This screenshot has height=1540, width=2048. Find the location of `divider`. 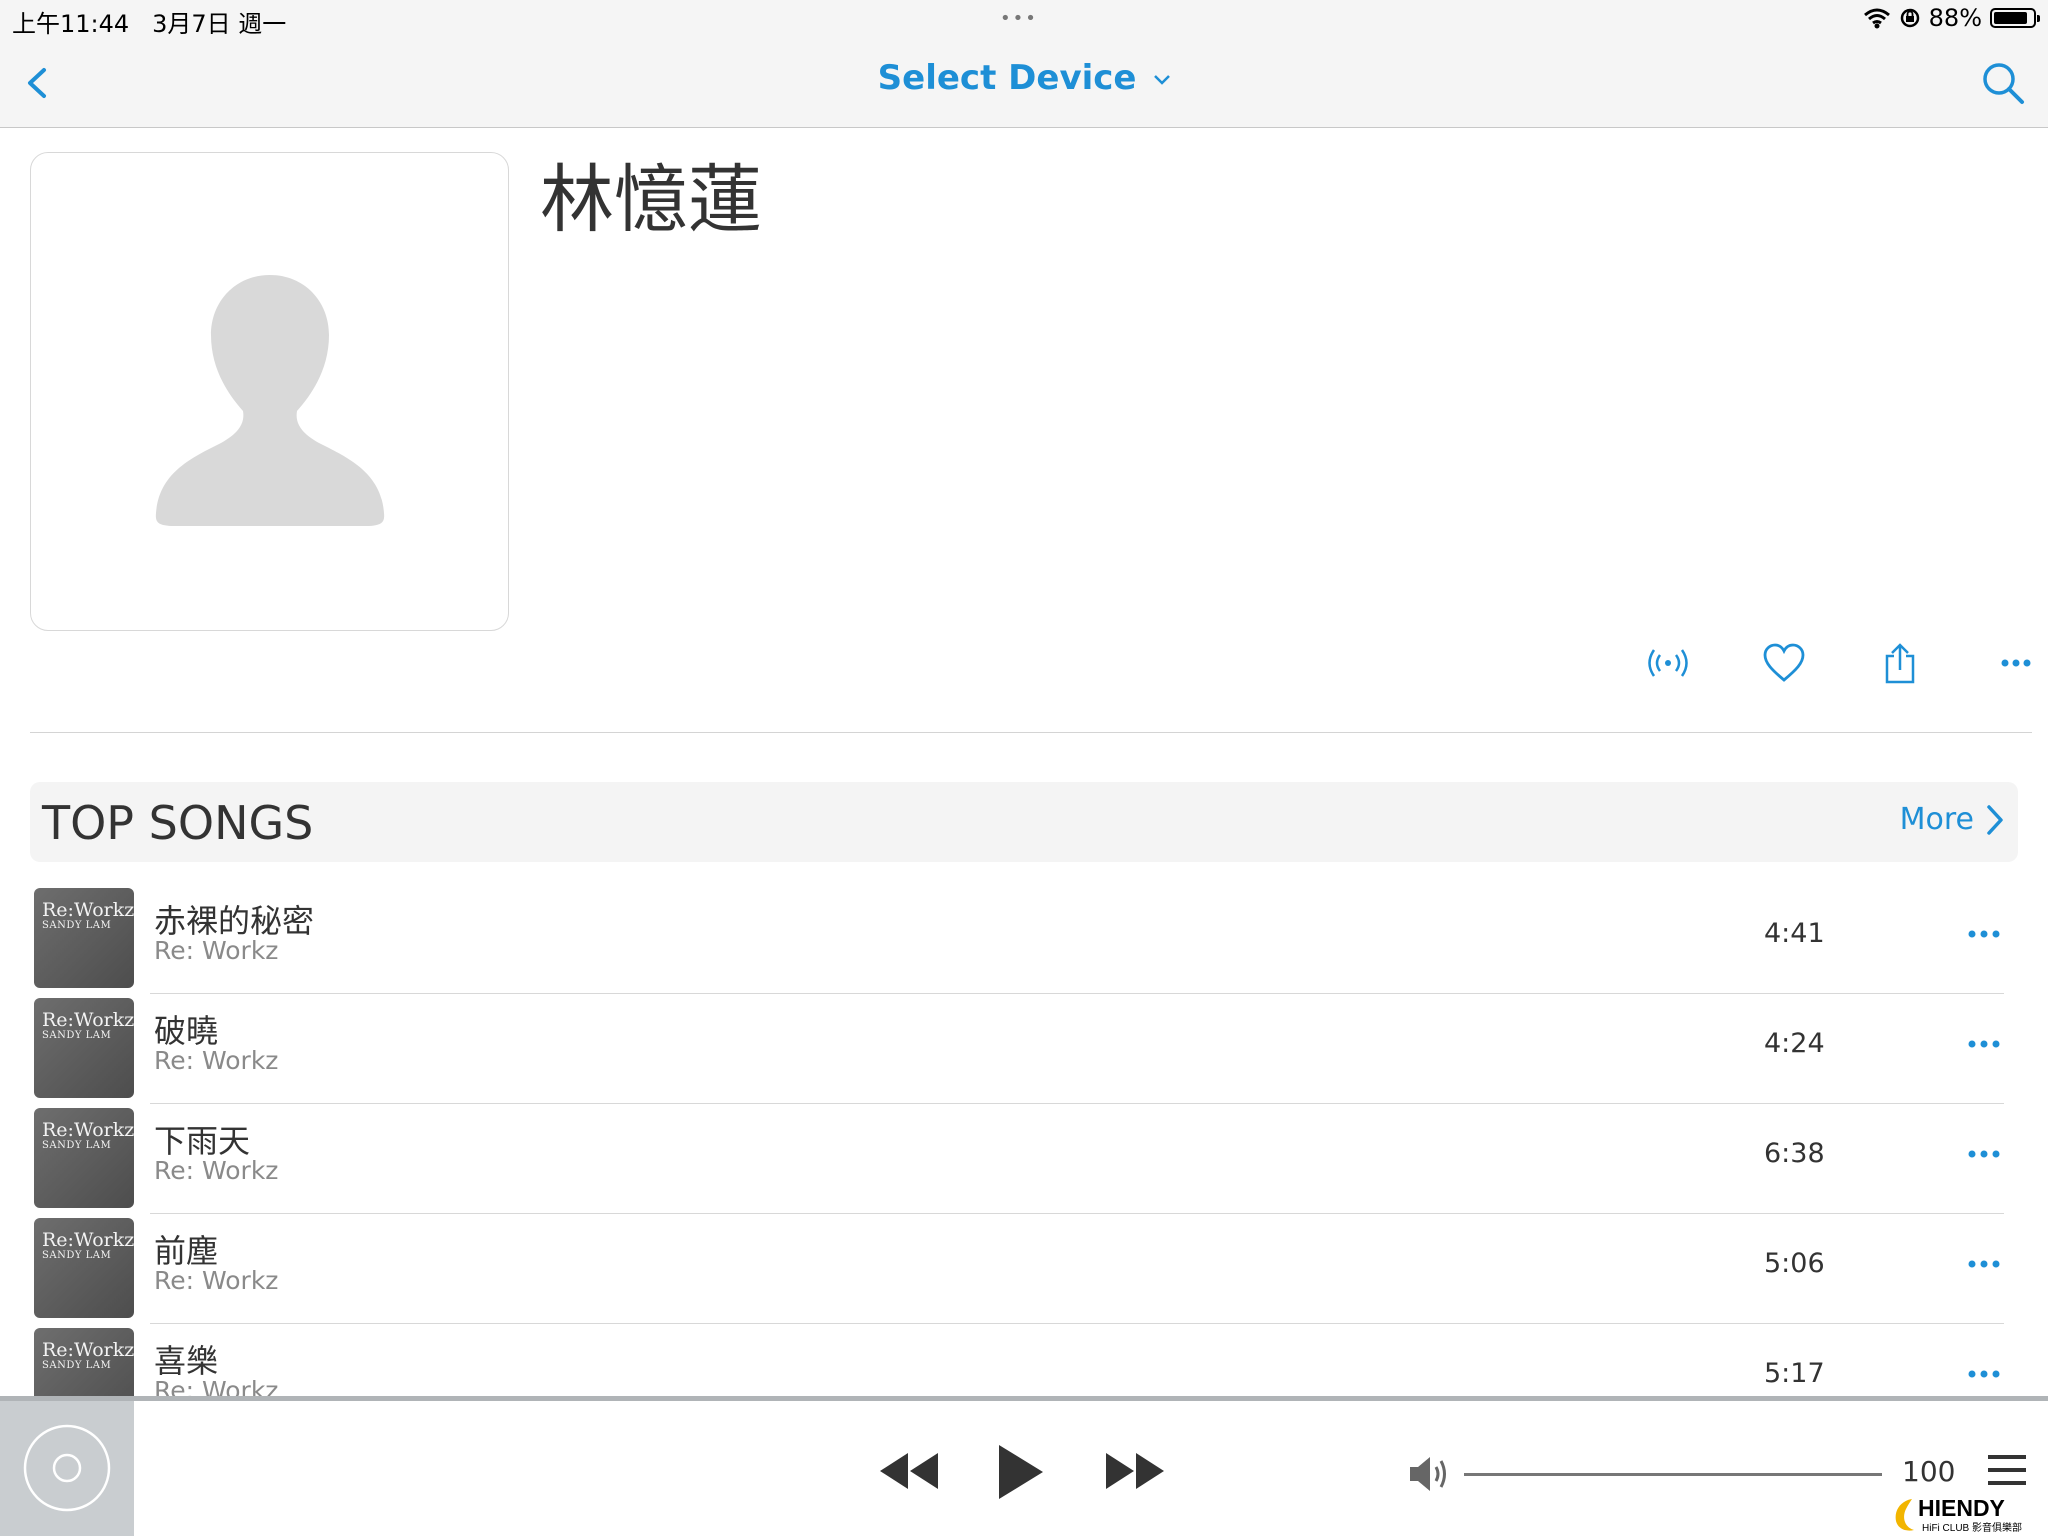

divider is located at coordinates (1031, 732).